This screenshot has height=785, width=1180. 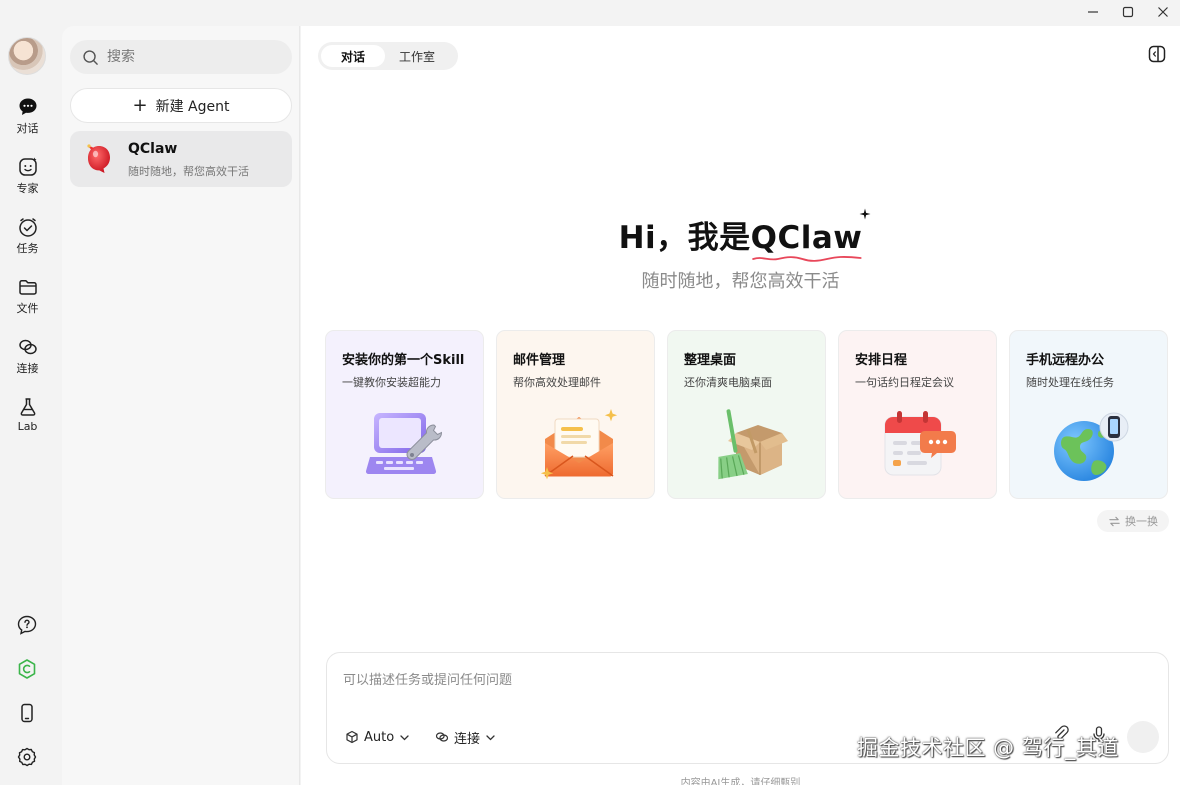 I want to click on expert-face-icon, so click(x=27, y=166).